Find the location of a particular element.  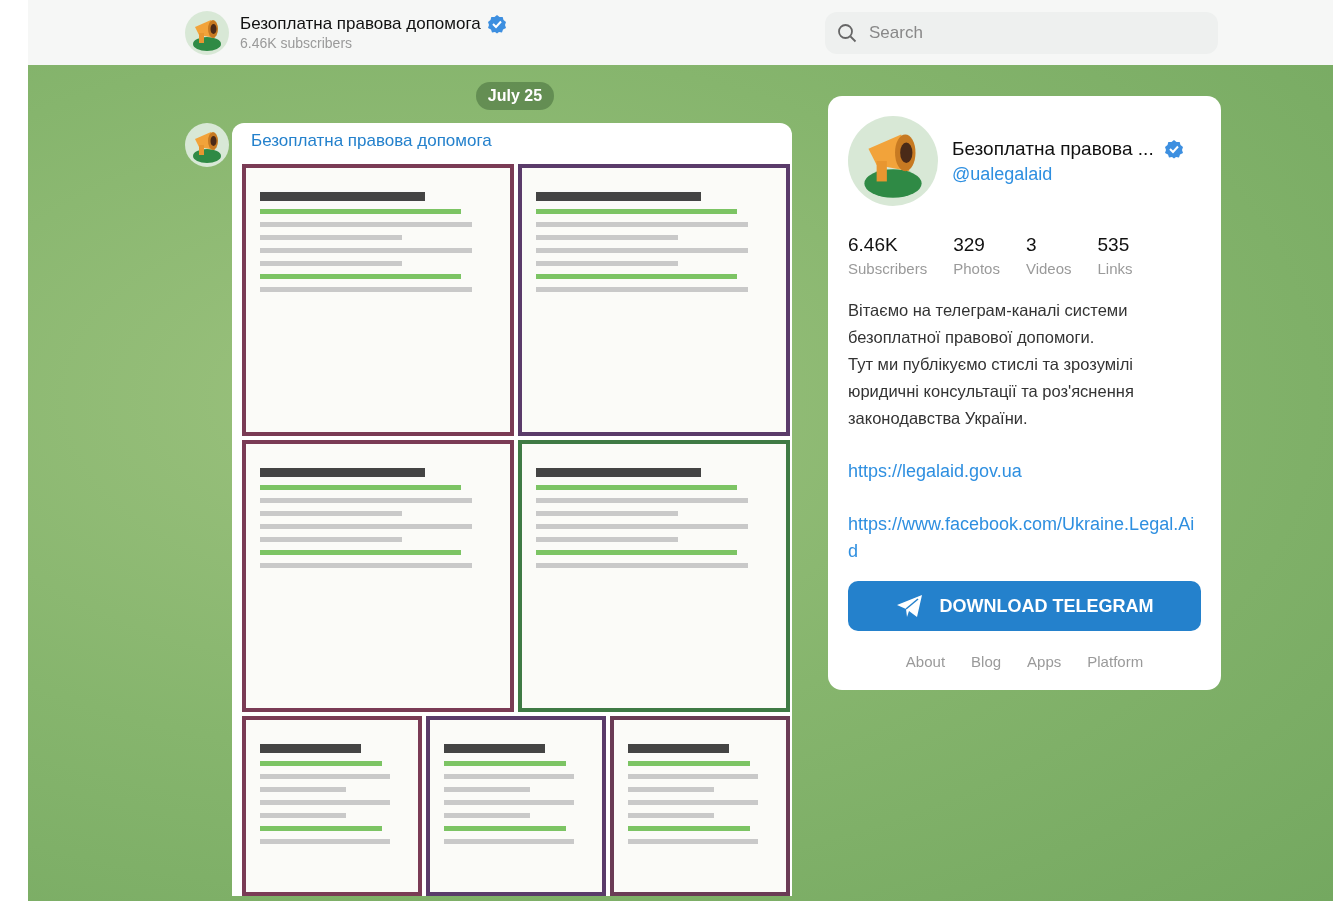

channel-avatar is located at coordinates (207, 32).